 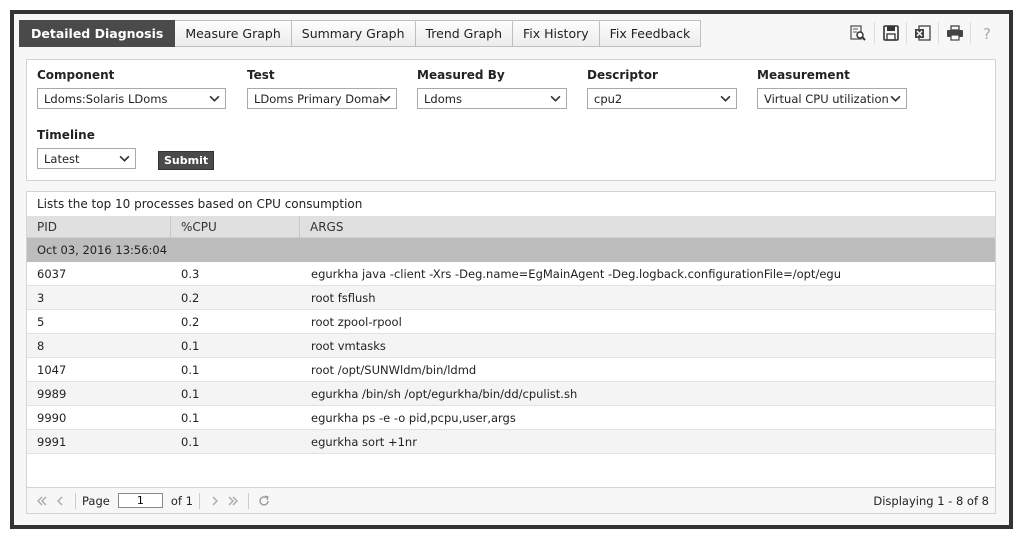 What do you see at coordinates (556, 33) in the screenshot?
I see `tab-fix-history: Fix History` at bounding box center [556, 33].